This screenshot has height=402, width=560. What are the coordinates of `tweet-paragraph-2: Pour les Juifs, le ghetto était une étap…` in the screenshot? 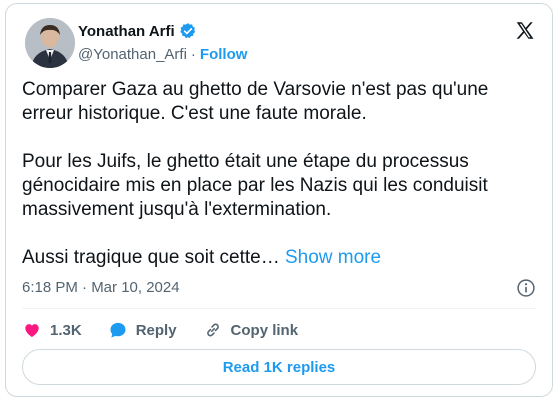 It's located at (255, 185).